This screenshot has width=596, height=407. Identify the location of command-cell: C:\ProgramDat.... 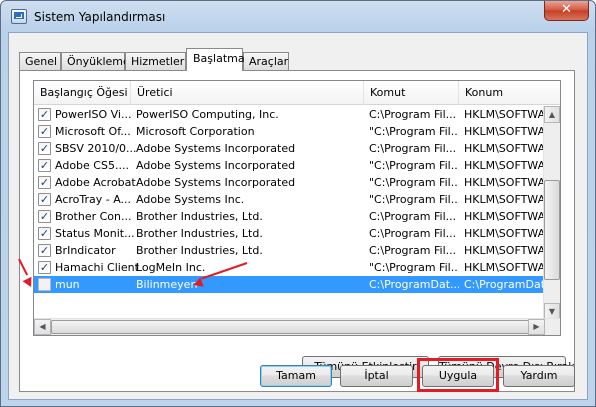
(414, 284).